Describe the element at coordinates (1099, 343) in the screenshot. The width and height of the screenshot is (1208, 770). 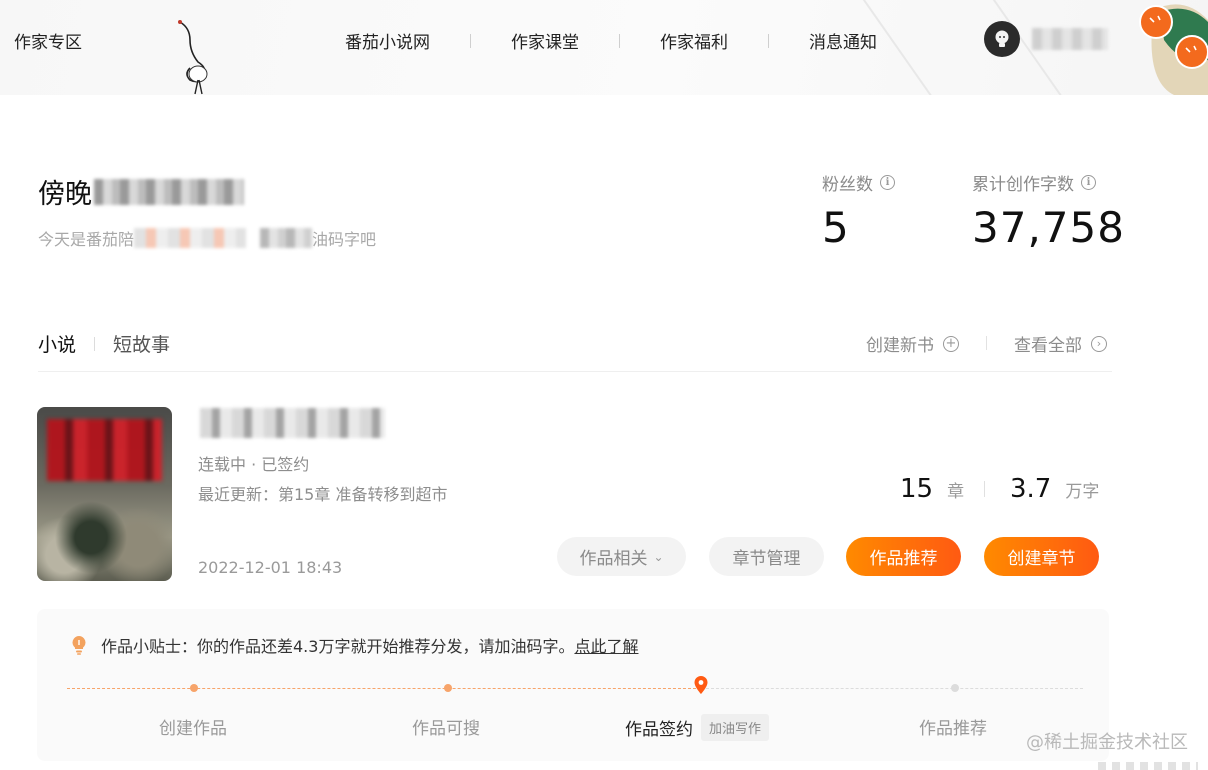
I see `chevron-right-circle-icon: ›` at that location.